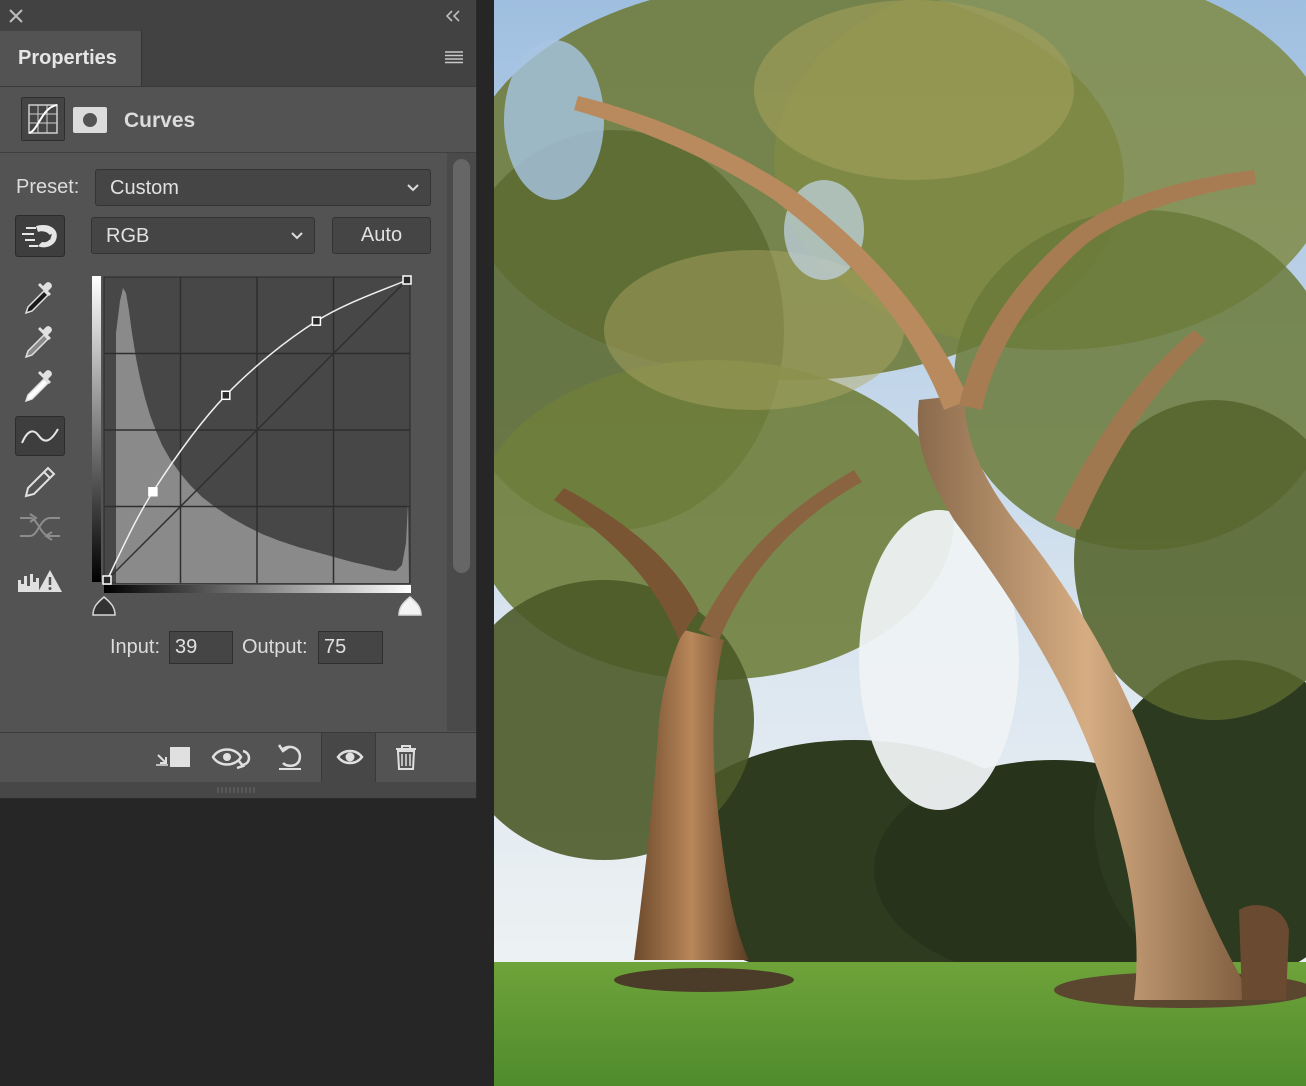 This screenshot has height=1086, width=1306. Describe the element at coordinates (350, 647) in the screenshot. I see `output-field: 75` at that location.